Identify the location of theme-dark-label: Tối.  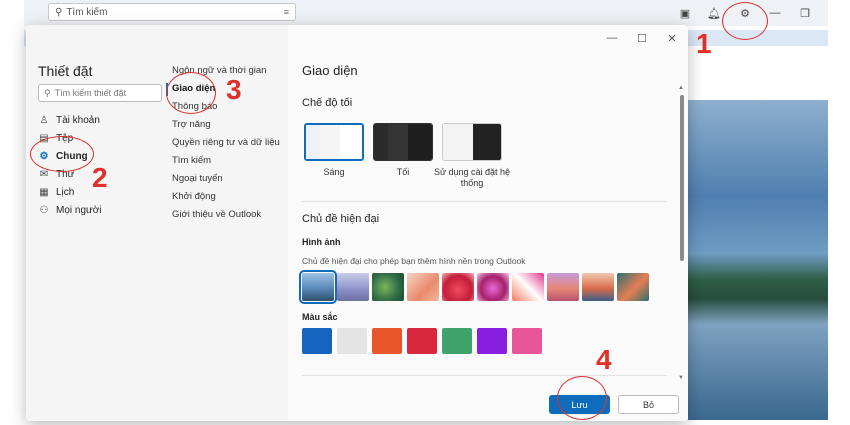
(403, 172).